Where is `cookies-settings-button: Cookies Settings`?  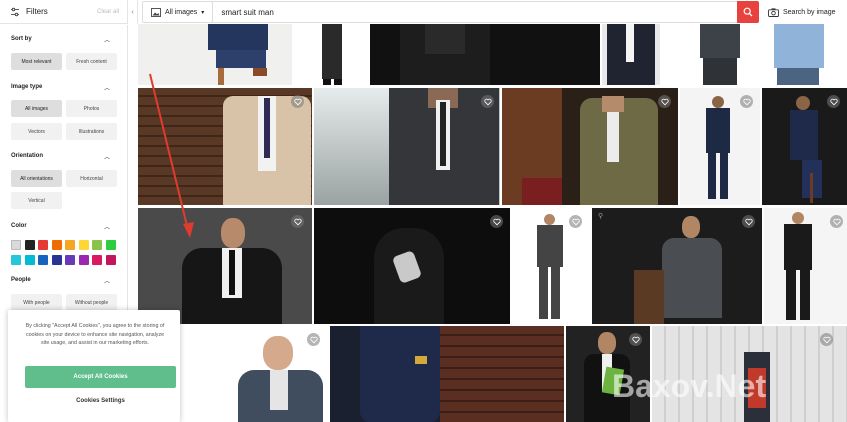 cookies-settings-button: Cookies Settings is located at coordinates (100, 401).